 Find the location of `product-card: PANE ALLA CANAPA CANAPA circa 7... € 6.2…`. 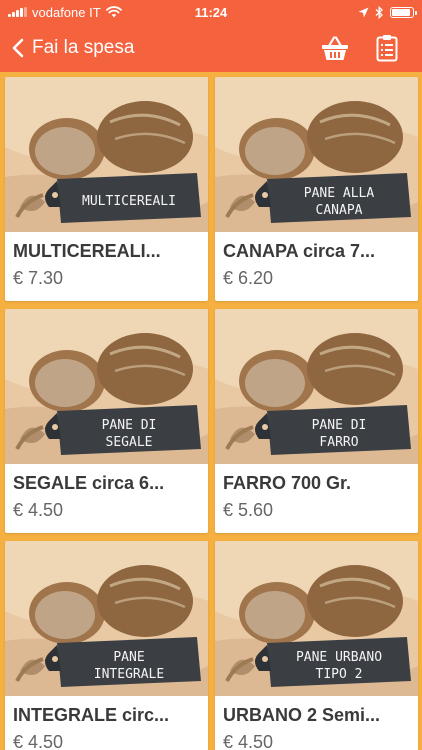

product-card: PANE ALLA CANAPA CANAPA circa 7... € 6.2… is located at coordinates (316, 189).